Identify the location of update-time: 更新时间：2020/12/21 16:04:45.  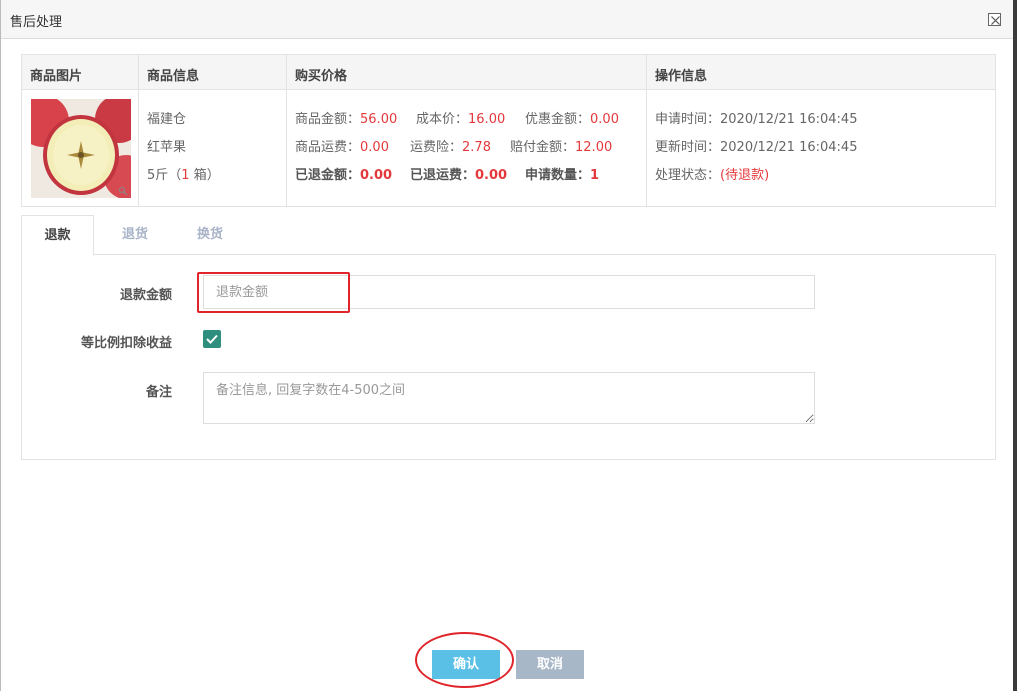
(756, 147).